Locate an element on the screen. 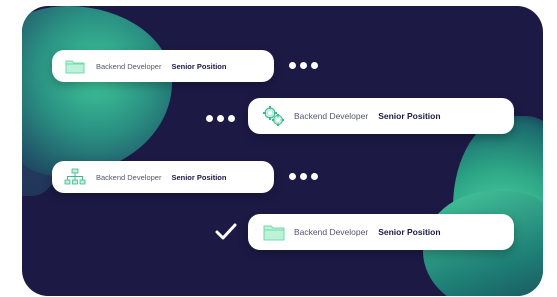 This screenshot has width=557, height=297. gears-icon is located at coordinates (274, 116).